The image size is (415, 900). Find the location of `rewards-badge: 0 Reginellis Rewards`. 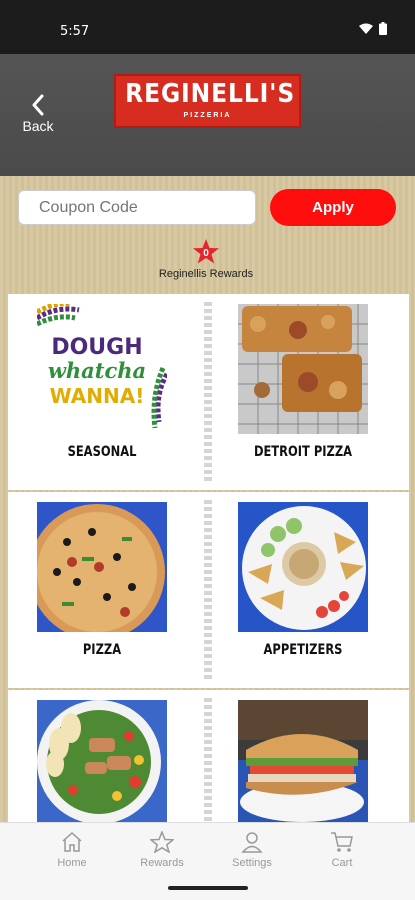

rewards-badge: 0 Reginellis Rewards is located at coordinates (206, 259).